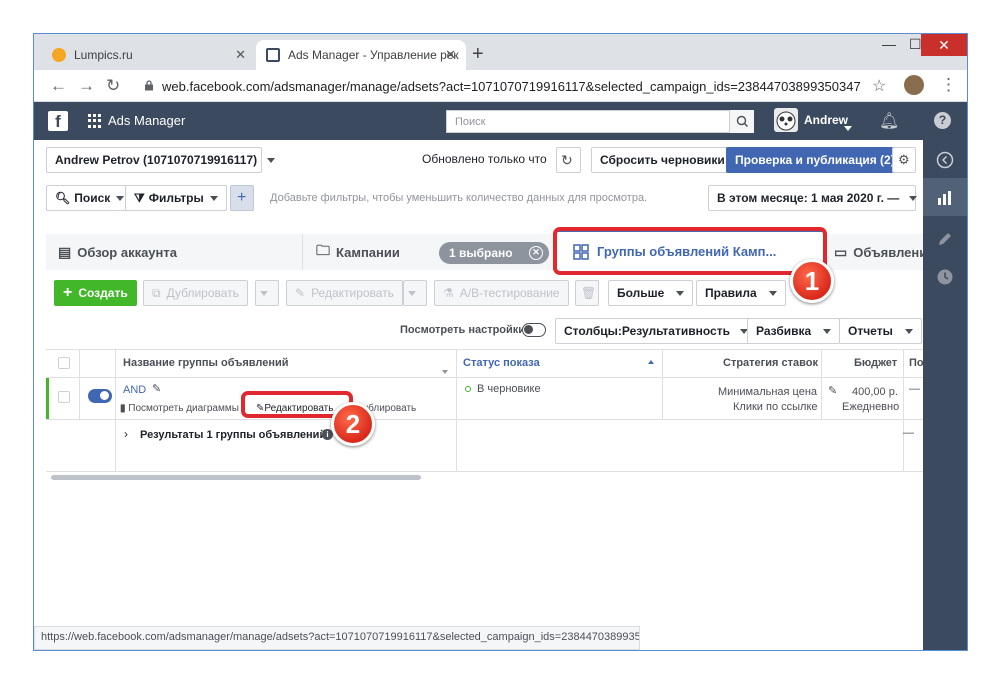 This screenshot has height=684, width=1000. I want to click on date-range-label: В этом месяце: 1 мая 2020 г. —, so click(808, 198).